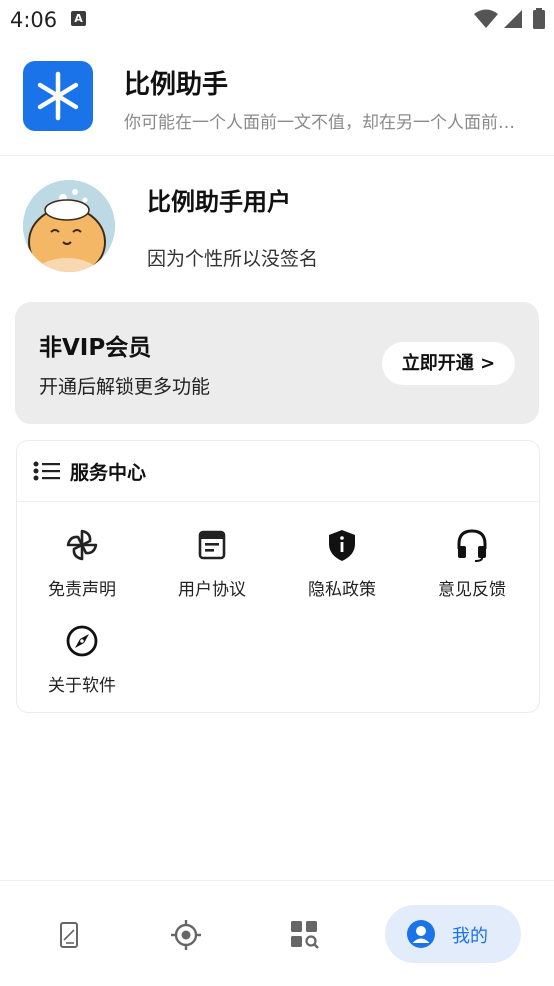 Image resolution: width=554 pixels, height=986 pixels. Describe the element at coordinates (82, 686) in the screenshot. I see `about-software-label: 关于软件` at that location.